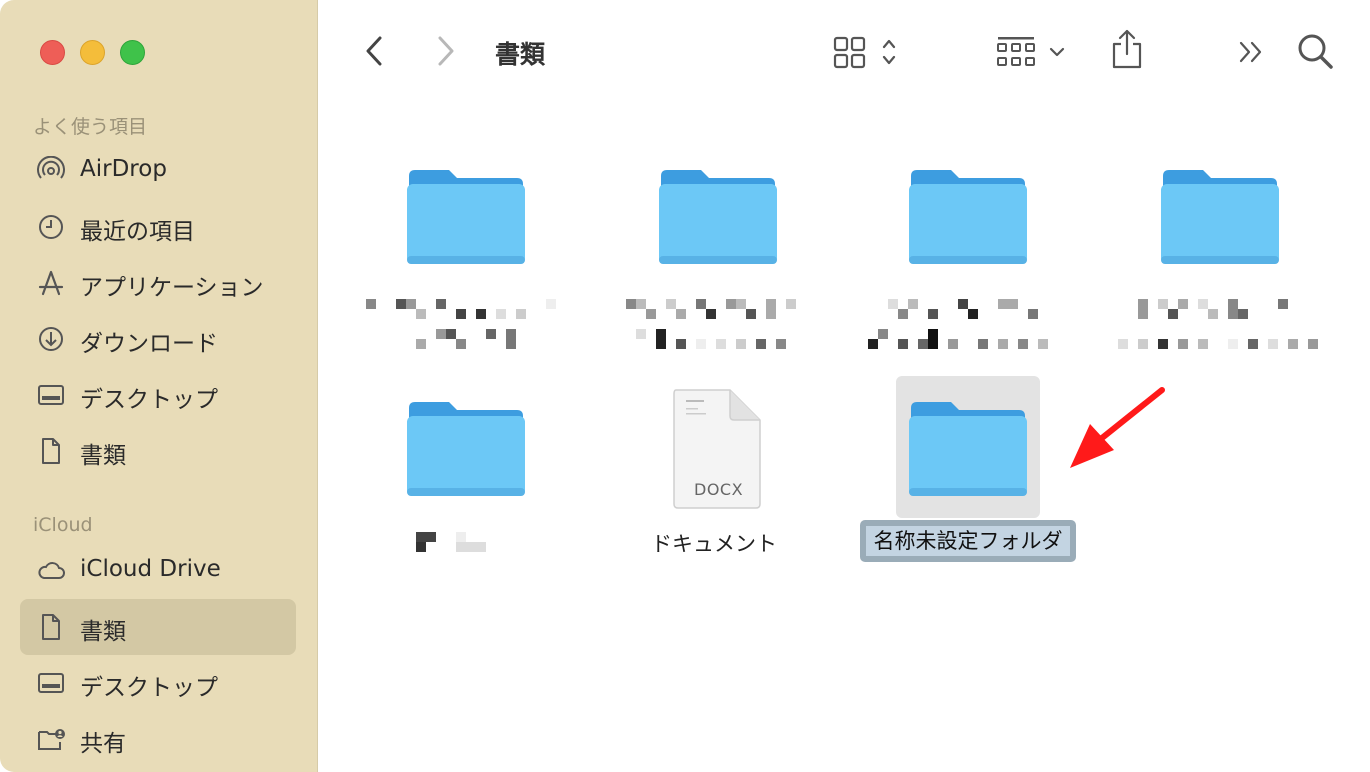 The image size is (1370, 772). What do you see at coordinates (520, 54) in the screenshot?
I see `window-title: 書類` at bounding box center [520, 54].